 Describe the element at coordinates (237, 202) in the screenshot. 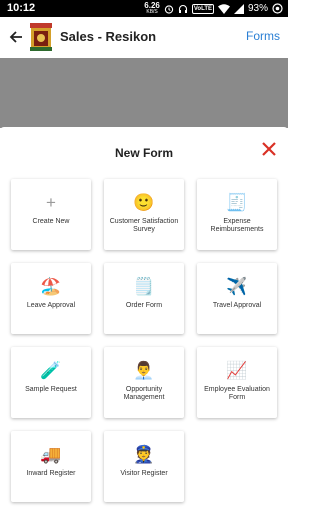

I see `receipt-icon: 🧾` at that location.